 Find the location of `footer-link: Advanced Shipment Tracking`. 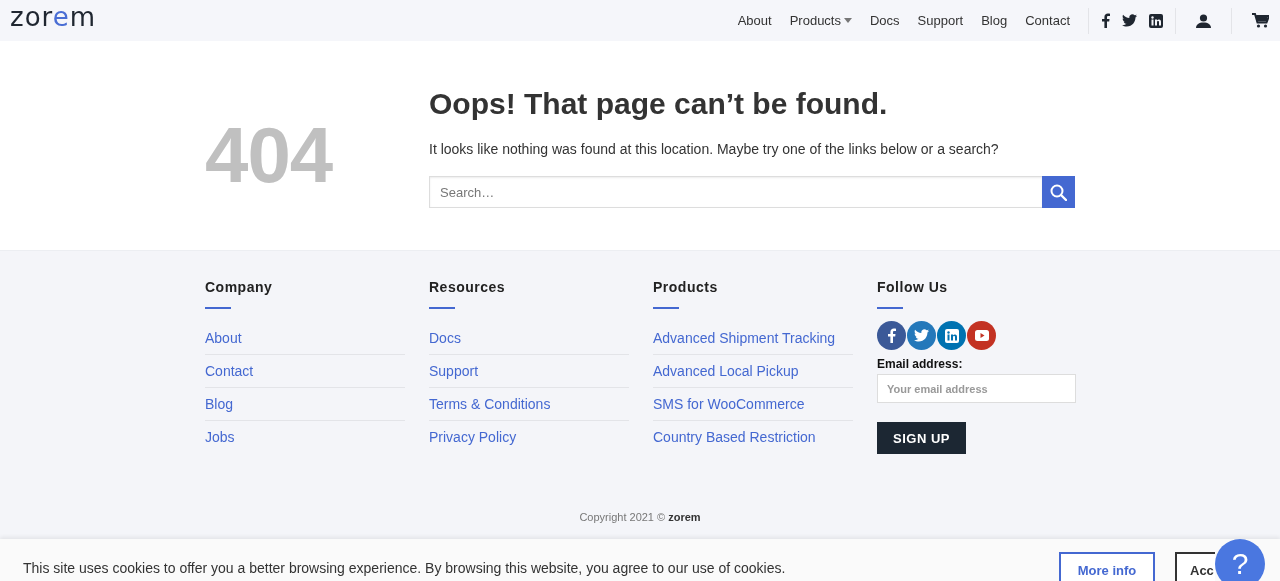

footer-link: Advanced Shipment Tracking is located at coordinates (744, 338).